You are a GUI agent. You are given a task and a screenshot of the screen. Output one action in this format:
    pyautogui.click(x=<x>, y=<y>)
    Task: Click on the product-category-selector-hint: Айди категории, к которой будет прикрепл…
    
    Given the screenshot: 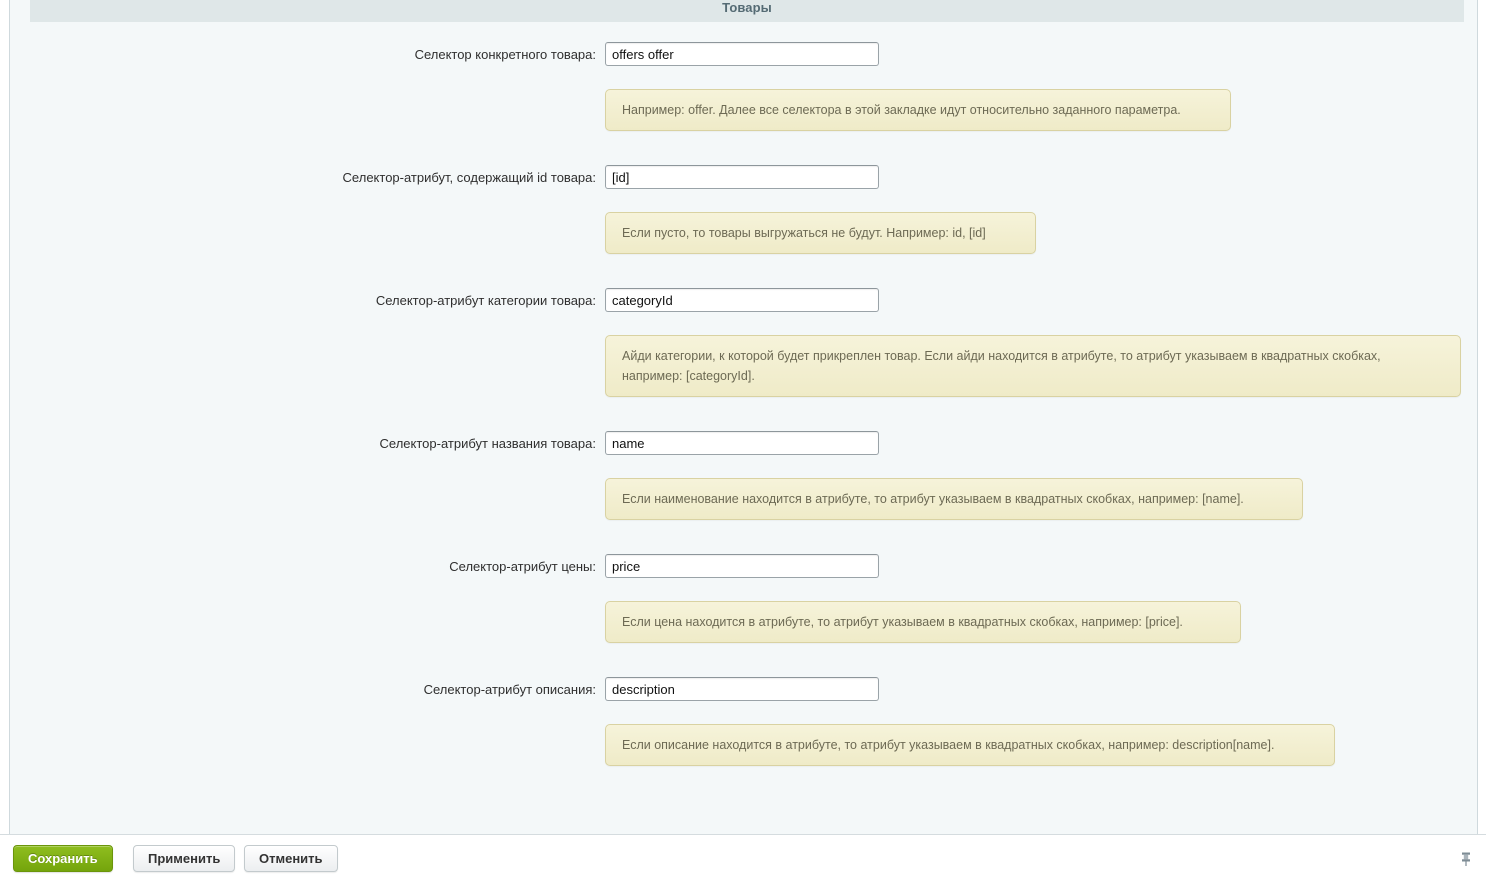 What is the action you would take?
    pyautogui.click(x=1033, y=366)
    